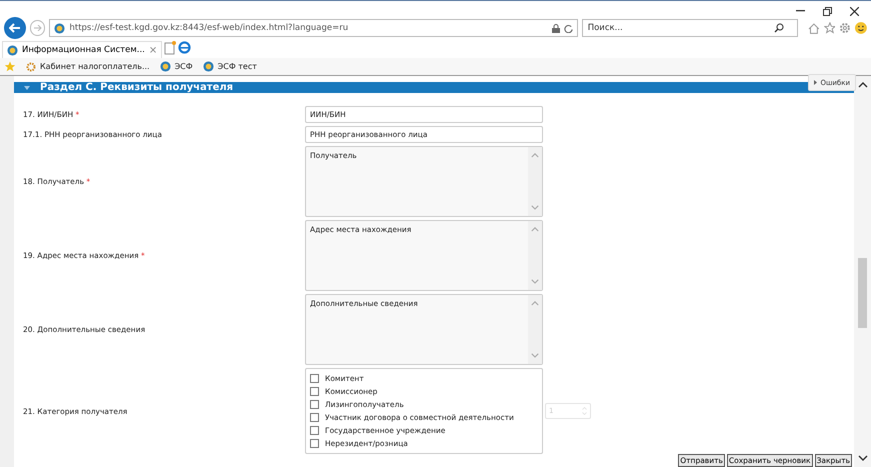  What do you see at coordinates (176, 66) in the screenshot?
I see `favorite-link: ЭСФ` at bounding box center [176, 66].